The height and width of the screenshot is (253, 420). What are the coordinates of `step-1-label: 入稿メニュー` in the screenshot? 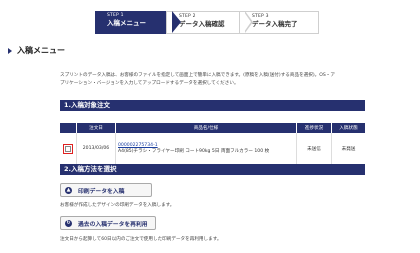 It's located at (126, 23).